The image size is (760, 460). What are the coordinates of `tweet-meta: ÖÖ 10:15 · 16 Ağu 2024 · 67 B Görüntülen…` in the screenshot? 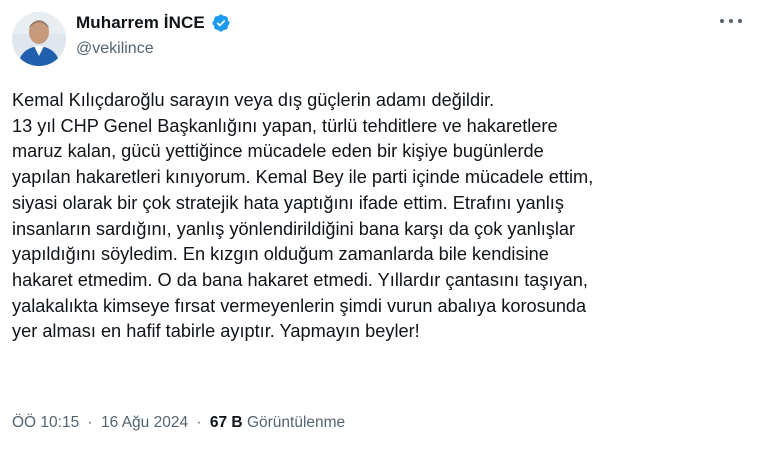 It's located at (178, 423).